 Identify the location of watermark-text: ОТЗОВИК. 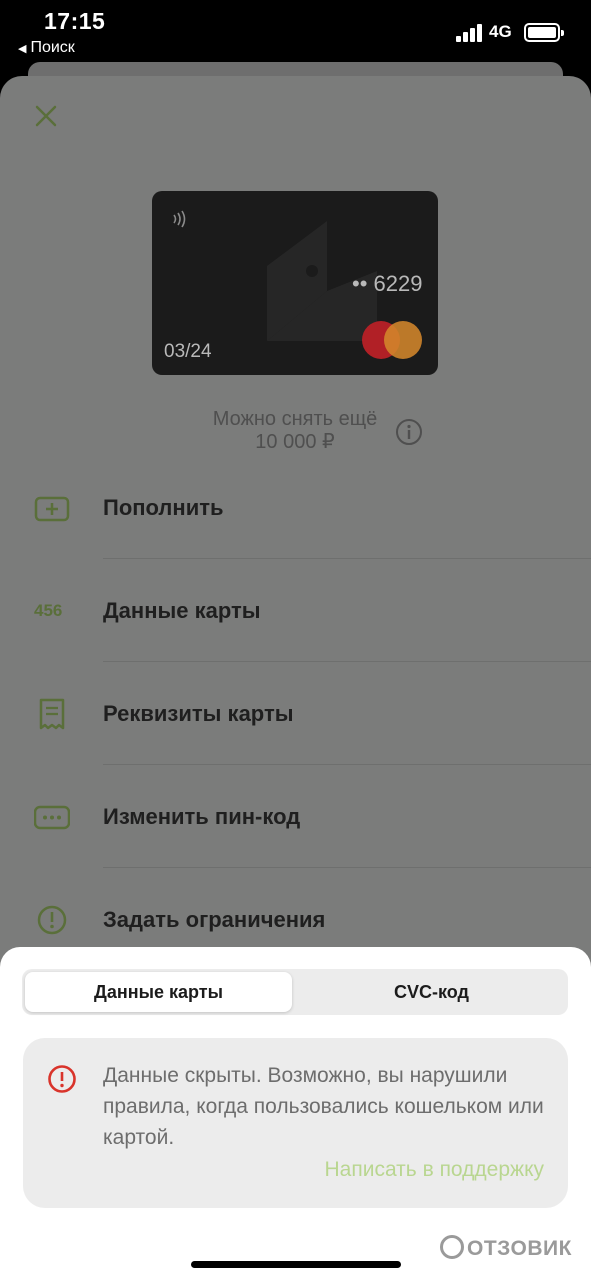
(519, 1248).